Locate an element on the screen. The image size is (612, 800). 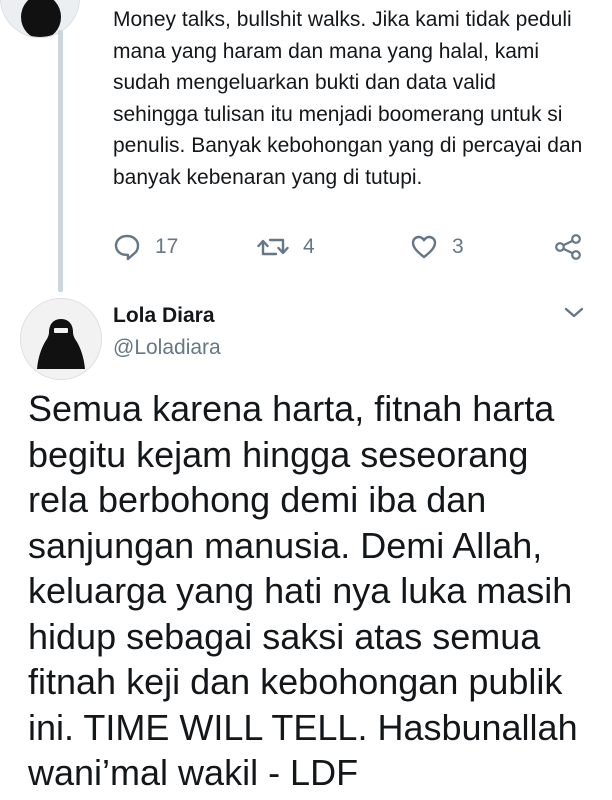
reply-count: 17 is located at coordinates (167, 246).